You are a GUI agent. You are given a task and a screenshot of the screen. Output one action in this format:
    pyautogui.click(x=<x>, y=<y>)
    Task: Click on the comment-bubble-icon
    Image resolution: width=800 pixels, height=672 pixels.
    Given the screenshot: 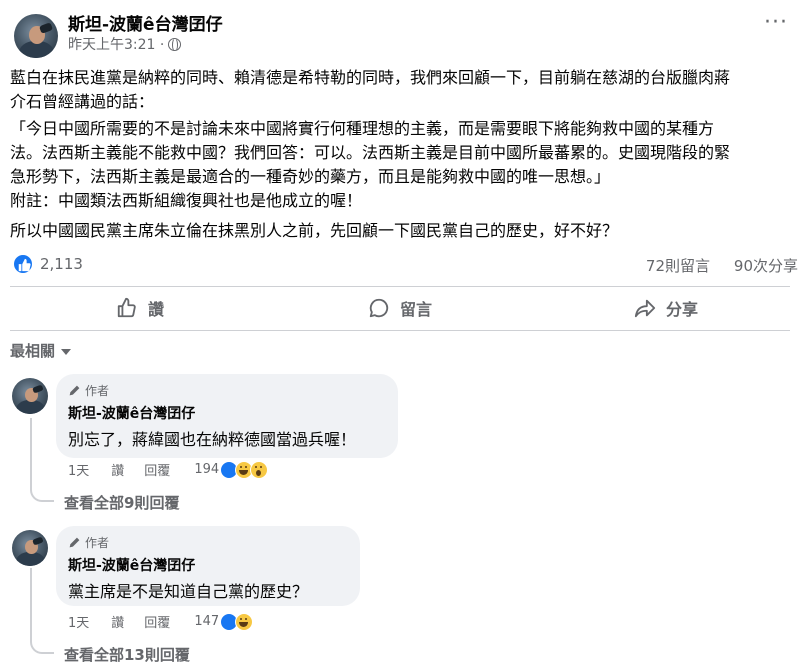 What is the action you would take?
    pyautogui.click(x=379, y=308)
    